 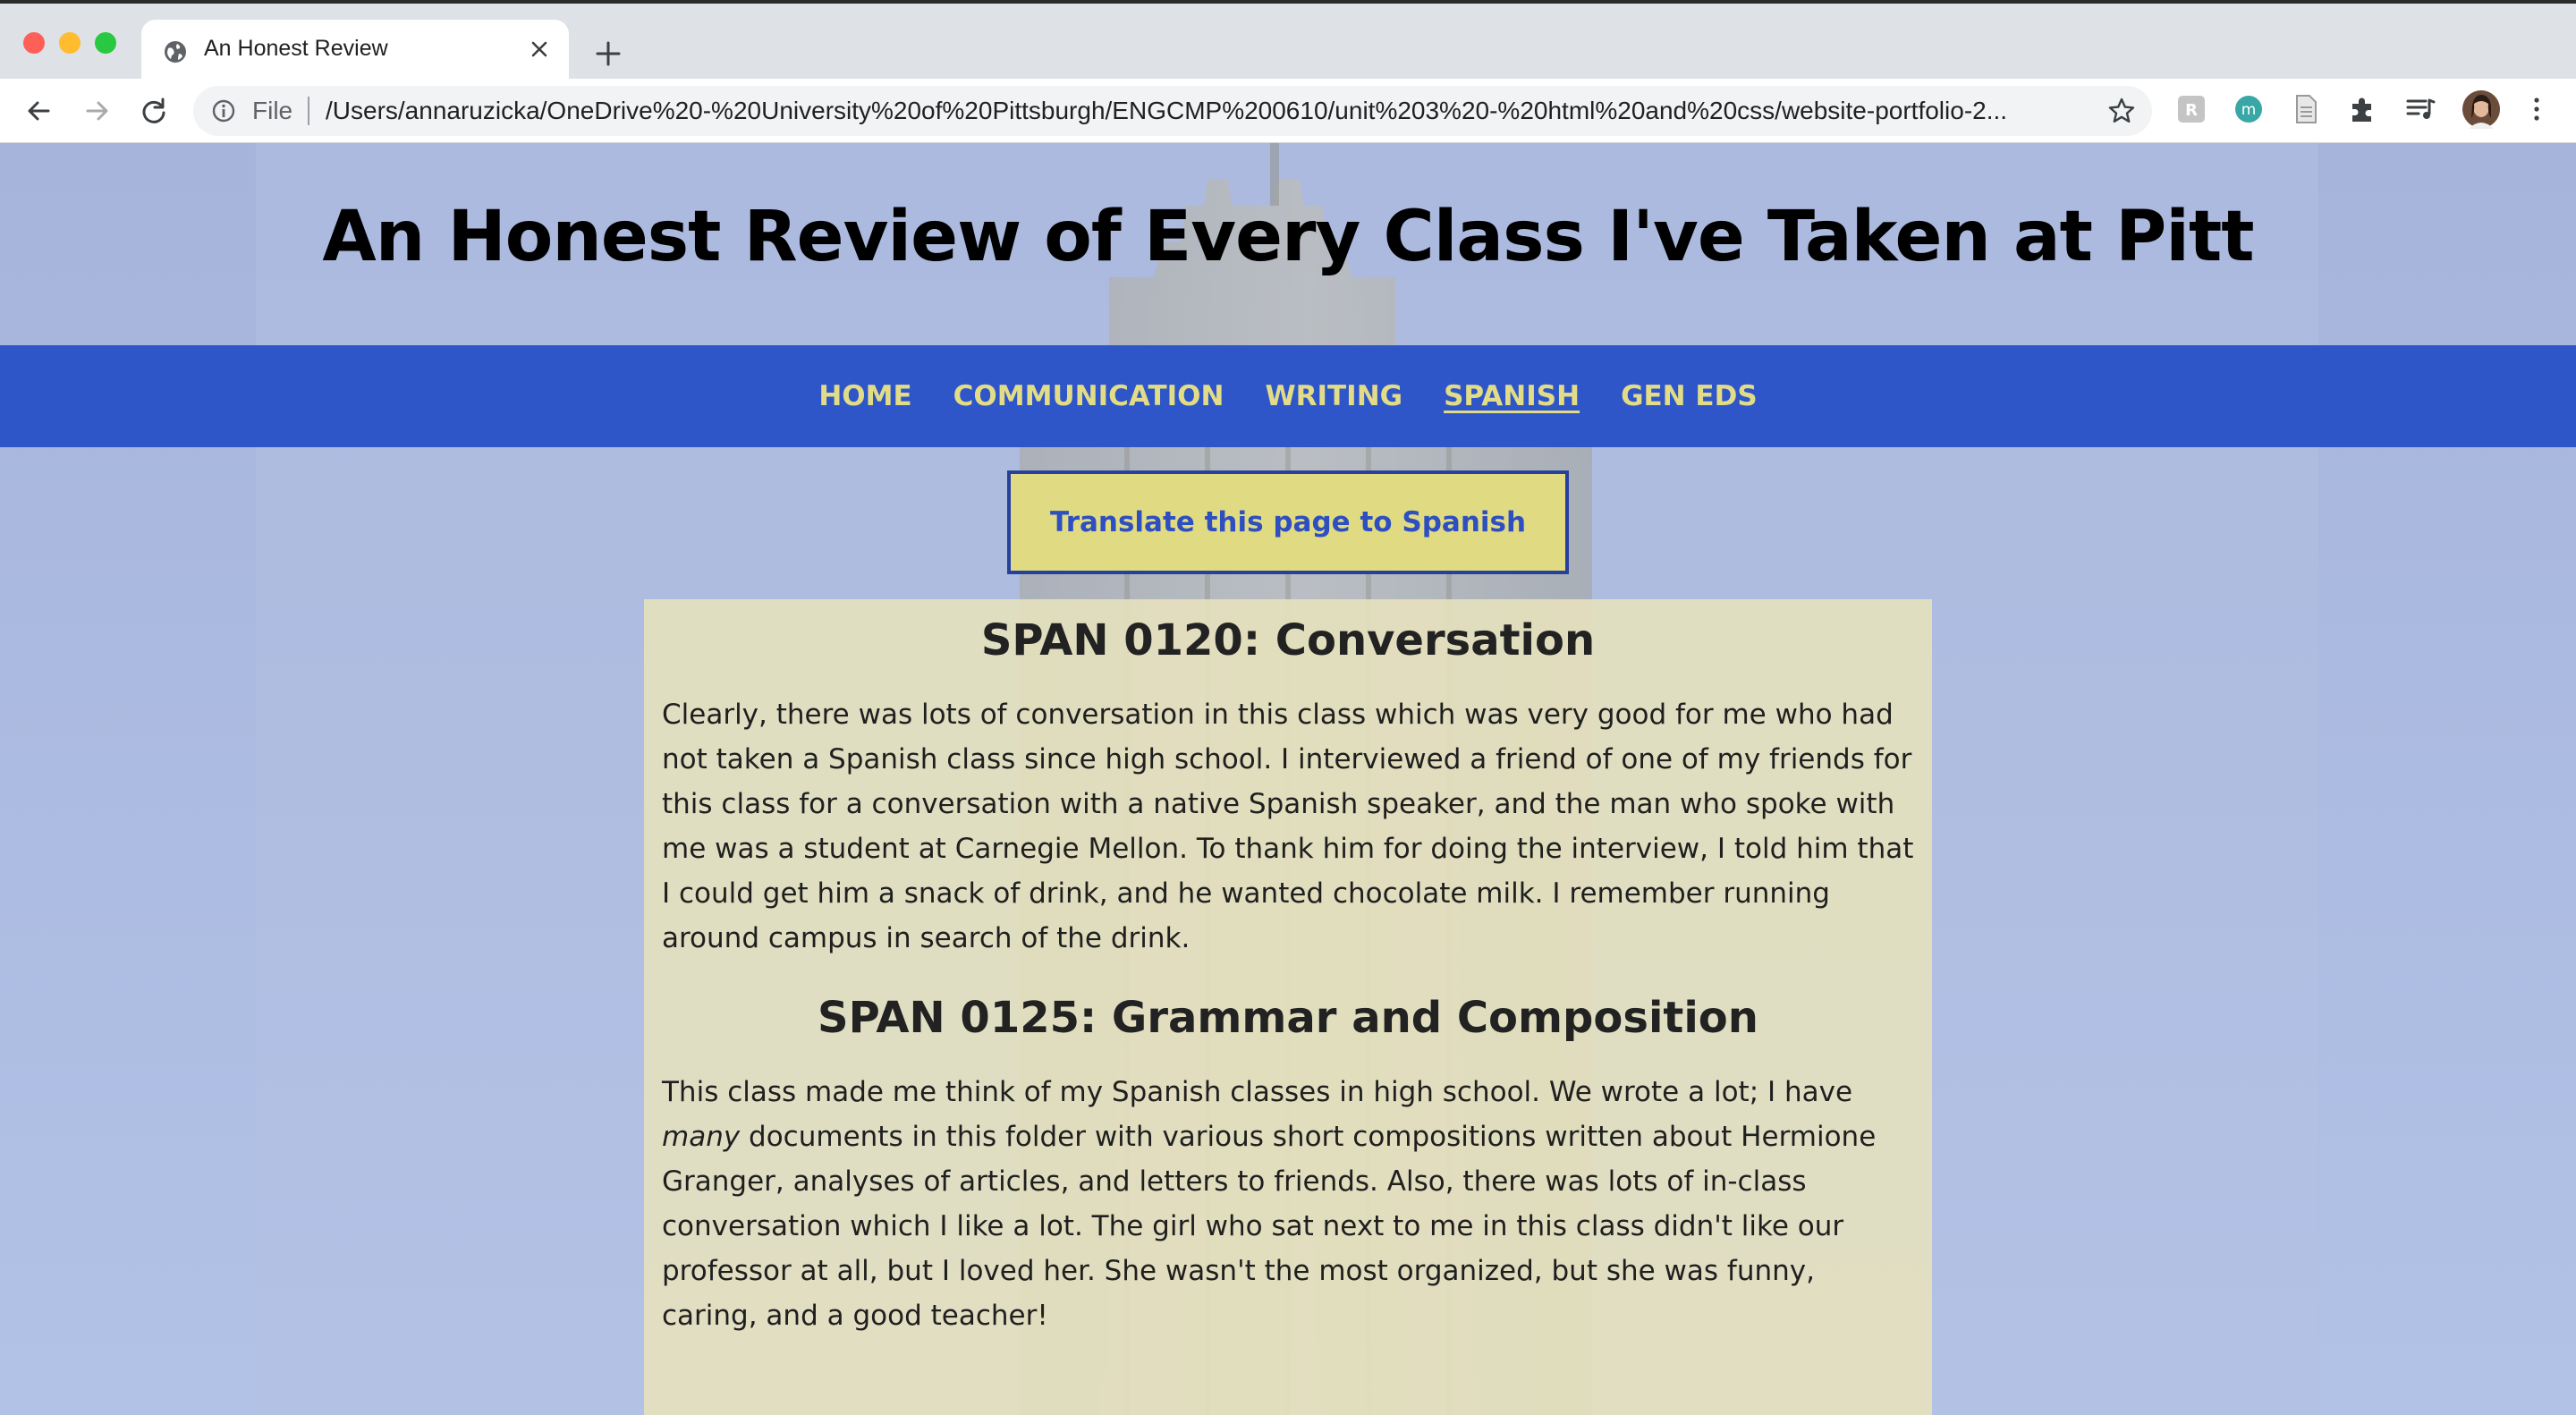 What do you see at coordinates (1689, 396) in the screenshot?
I see `nav-link-gen-eds: GEN EDS` at bounding box center [1689, 396].